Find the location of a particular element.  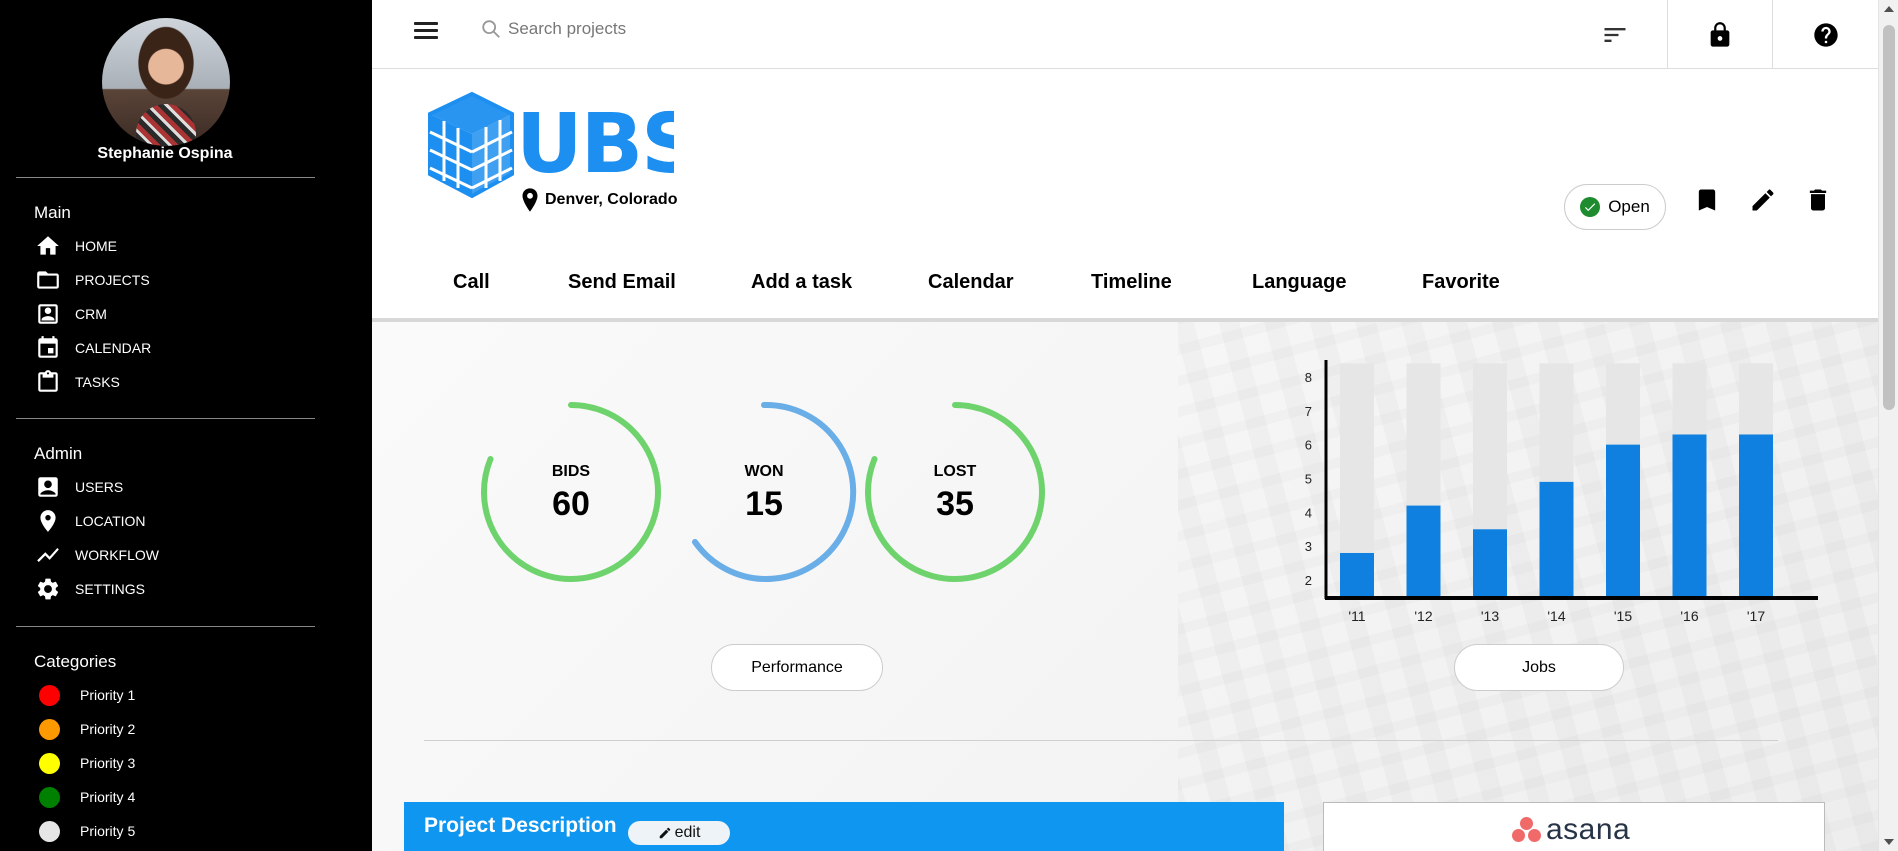

y-tick-label: 2 is located at coordinates (1308, 580).